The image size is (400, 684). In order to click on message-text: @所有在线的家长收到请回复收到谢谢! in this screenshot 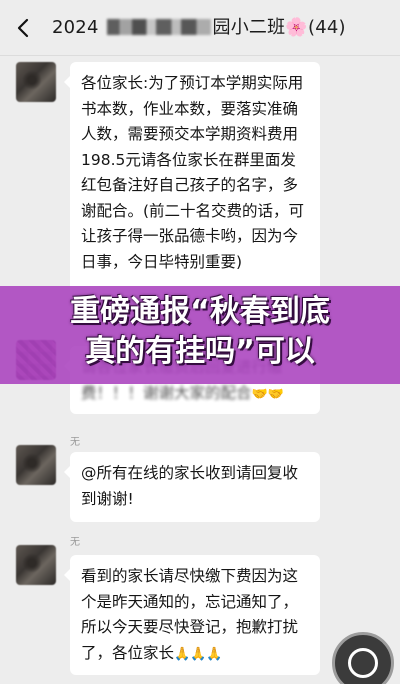, I will do `click(190, 486)`.